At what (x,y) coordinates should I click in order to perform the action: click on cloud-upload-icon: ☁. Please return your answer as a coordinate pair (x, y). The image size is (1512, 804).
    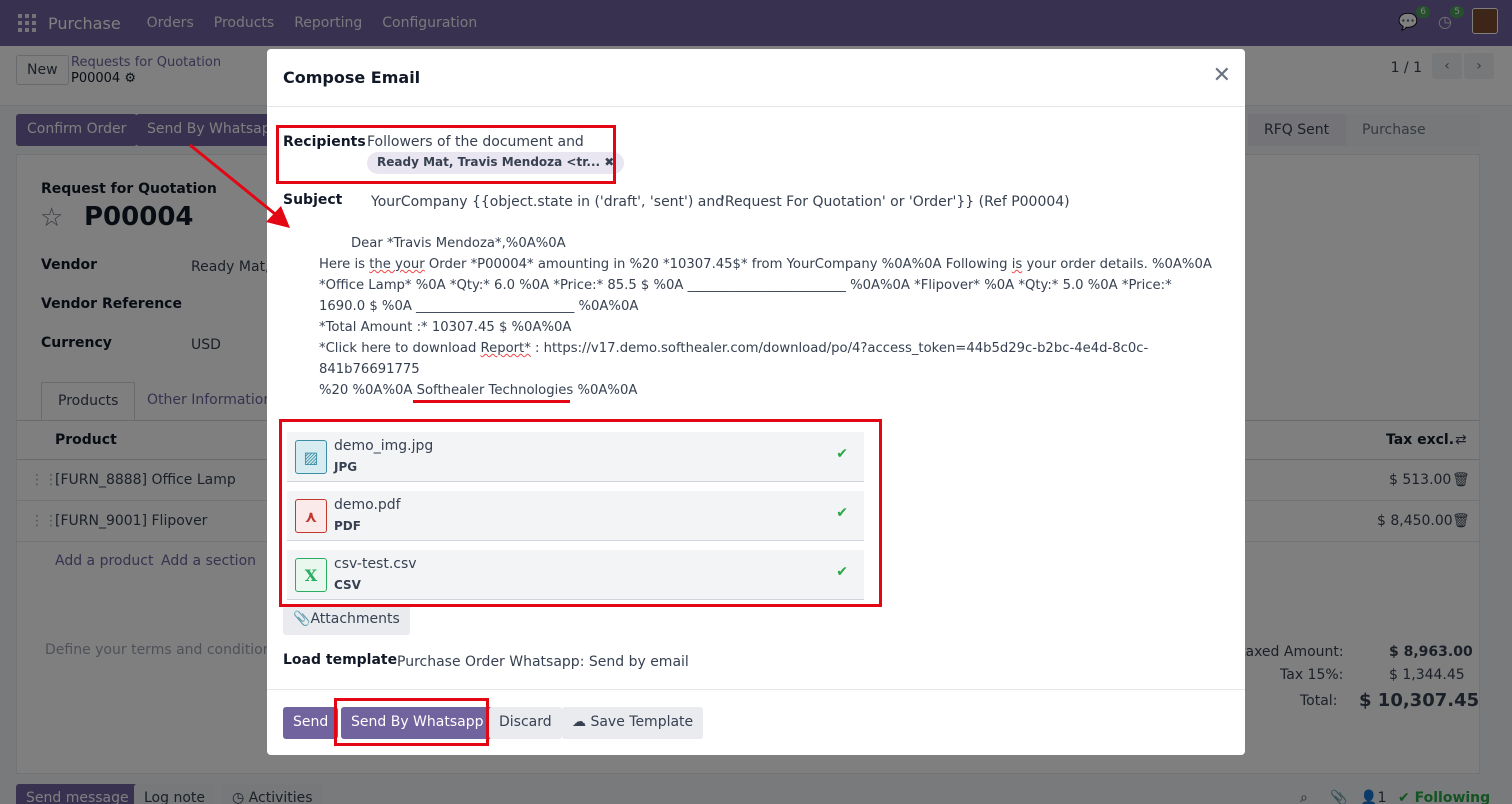
    Looking at the image, I should click on (581, 722).